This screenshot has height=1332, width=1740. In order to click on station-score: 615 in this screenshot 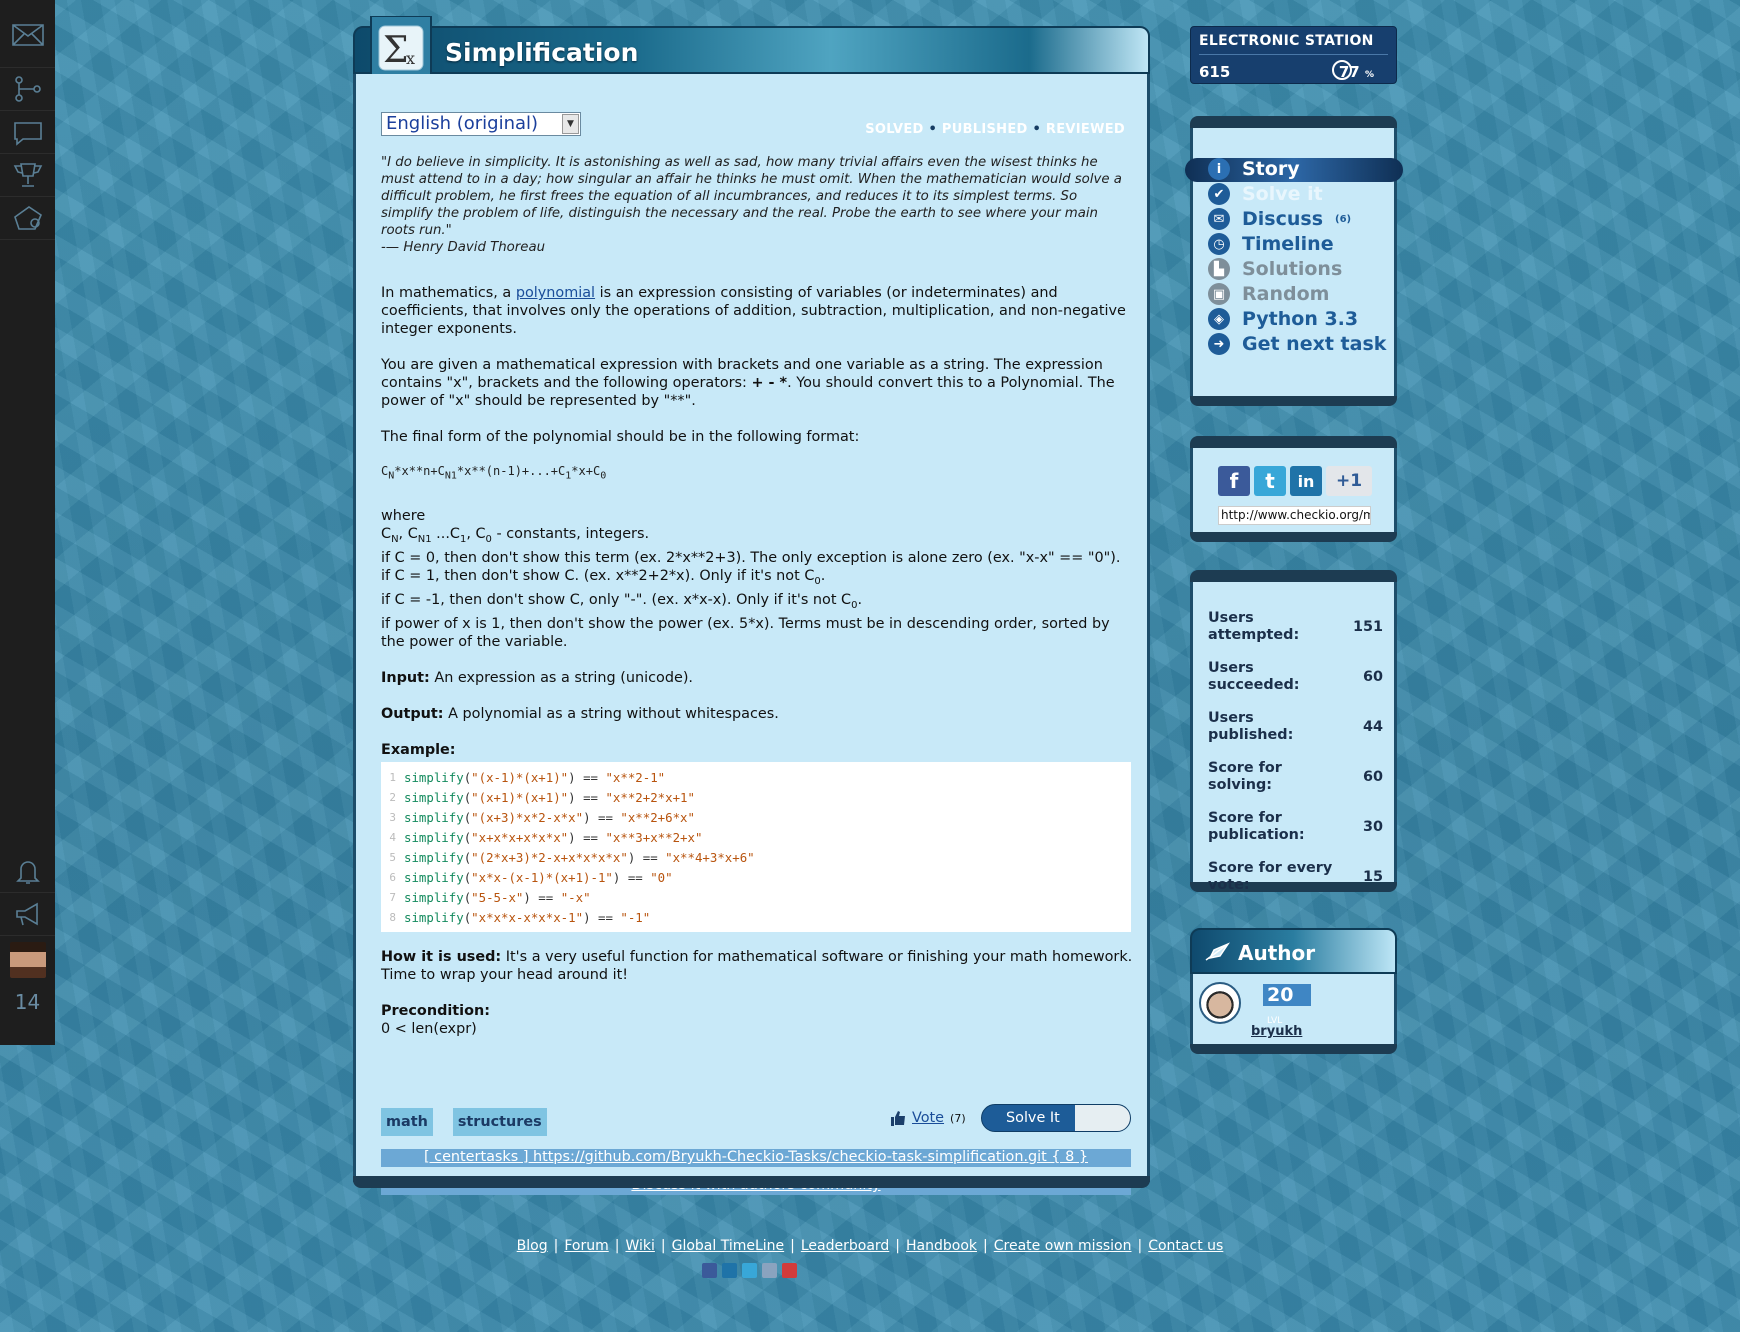, I will do `click(1215, 72)`.